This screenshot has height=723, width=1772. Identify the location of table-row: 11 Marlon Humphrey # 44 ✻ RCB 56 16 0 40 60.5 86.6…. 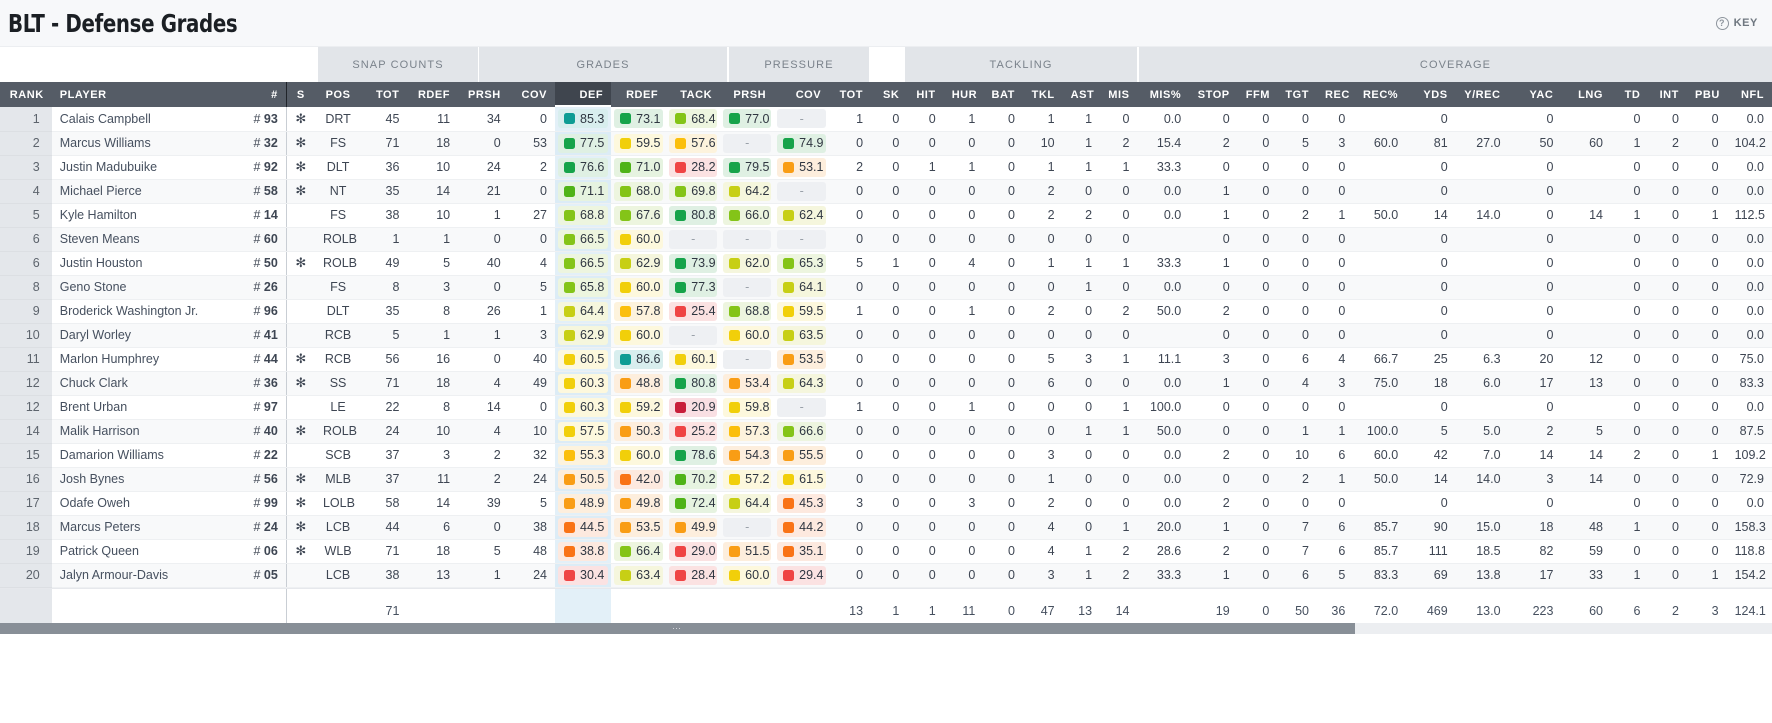
(886, 359).